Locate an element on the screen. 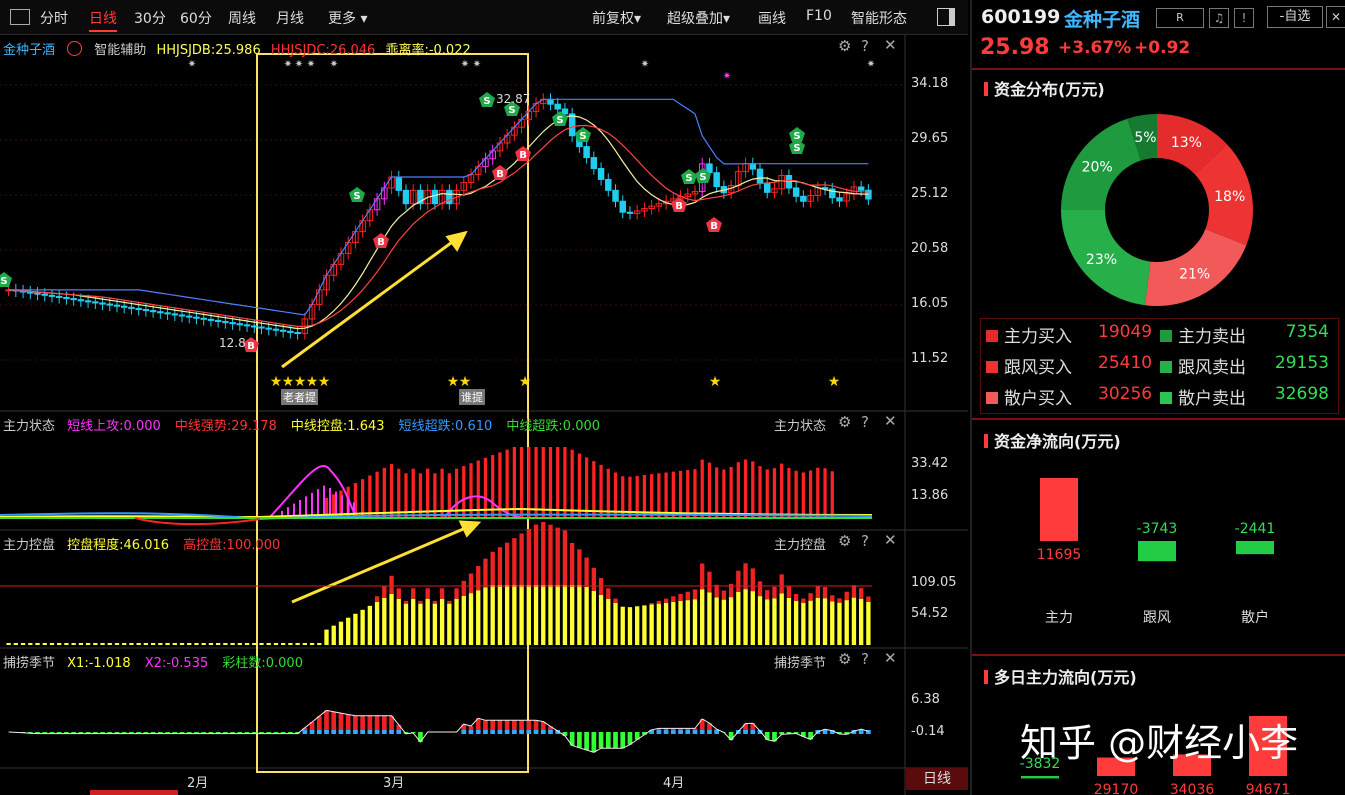 This screenshot has height=795, width=1345. y-tick: 20.58 is located at coordinates (930, 248).